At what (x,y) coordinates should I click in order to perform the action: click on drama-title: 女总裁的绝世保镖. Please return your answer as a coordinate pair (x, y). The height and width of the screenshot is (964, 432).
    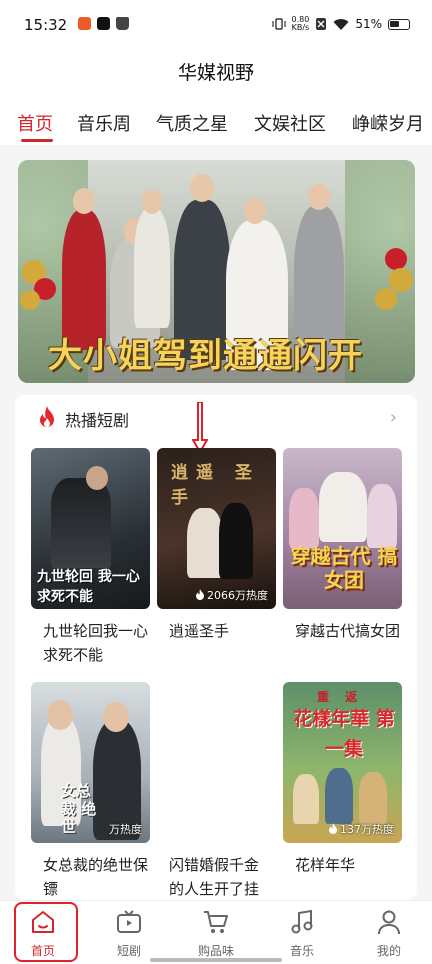
    Looking at the image, I should click on (100, 877).